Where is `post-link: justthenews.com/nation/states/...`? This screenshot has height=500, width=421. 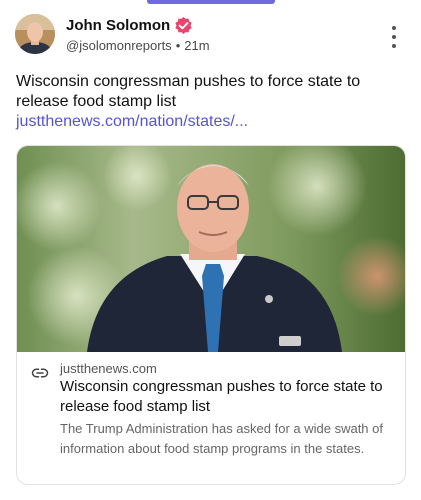 post-link: justthenews.com/nation/states/... is located at coordinates (132, 121).